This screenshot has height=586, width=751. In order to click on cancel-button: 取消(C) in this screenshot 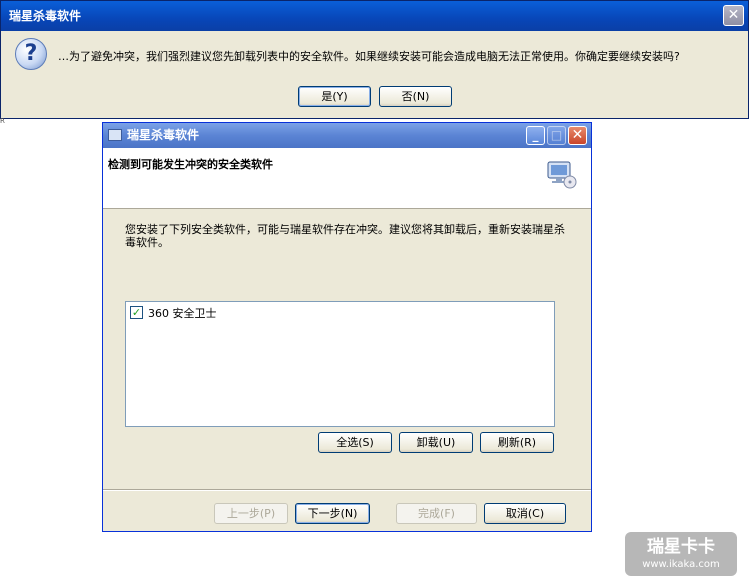, I will do `click(525, 513)`.